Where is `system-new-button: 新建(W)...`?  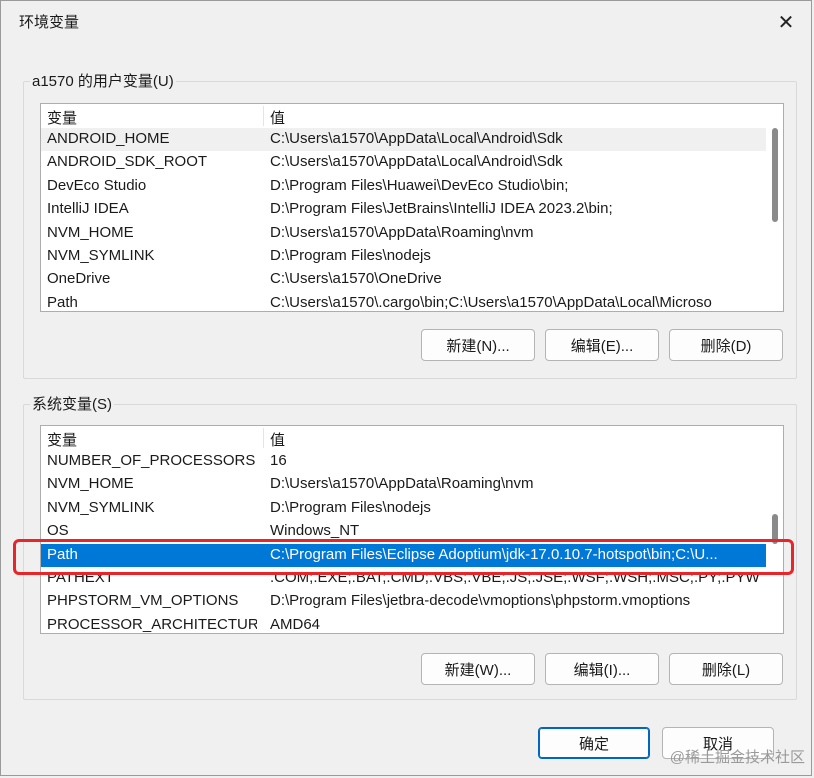 system-new-button: 新建(W)... is located at coordinates (478, 669).